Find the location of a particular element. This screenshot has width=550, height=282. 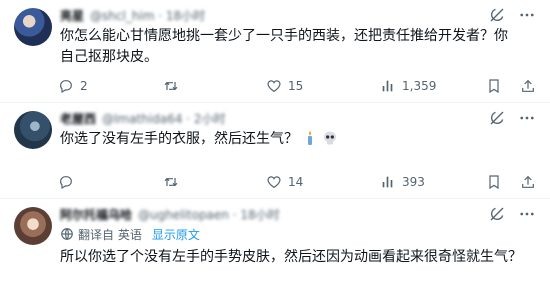

author-name: 老屋西 is located at coordinates (78, 118).